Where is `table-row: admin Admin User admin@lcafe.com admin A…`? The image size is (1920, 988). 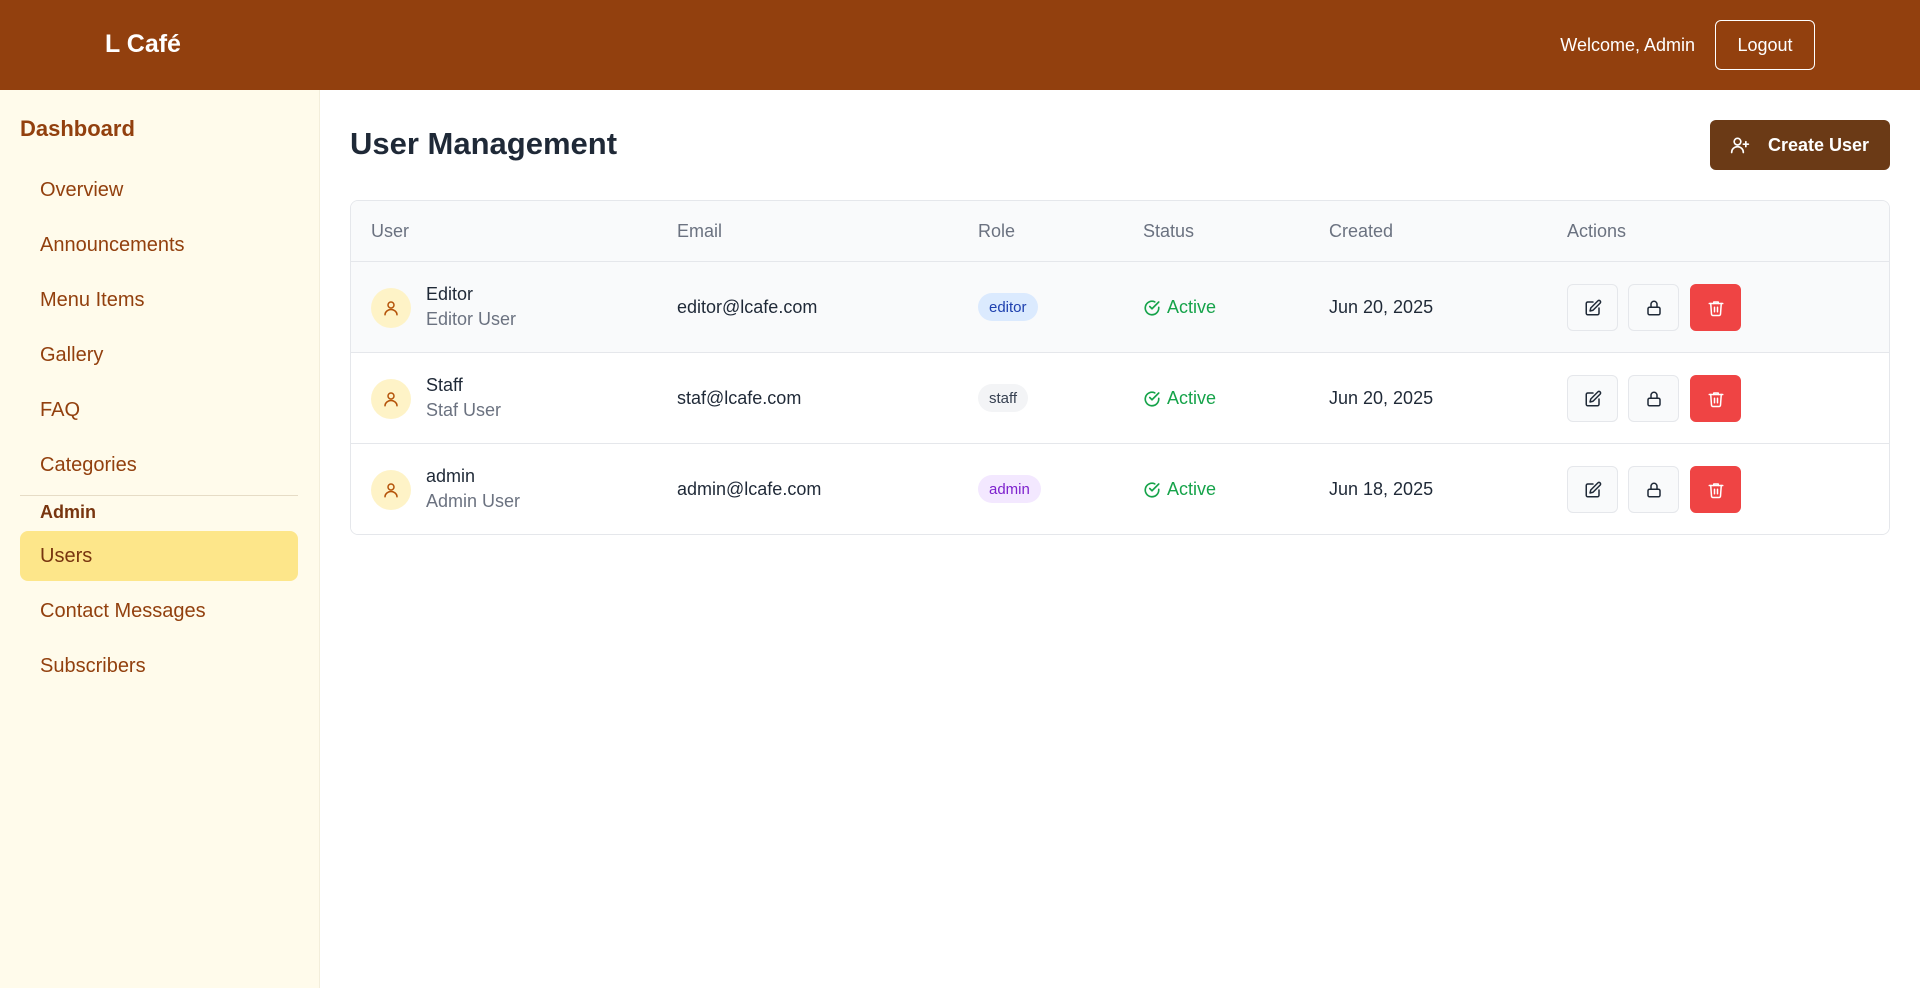
table-row: admin Admin User admin@lcafe.com admin A… is located at coordinates (1120, 489).